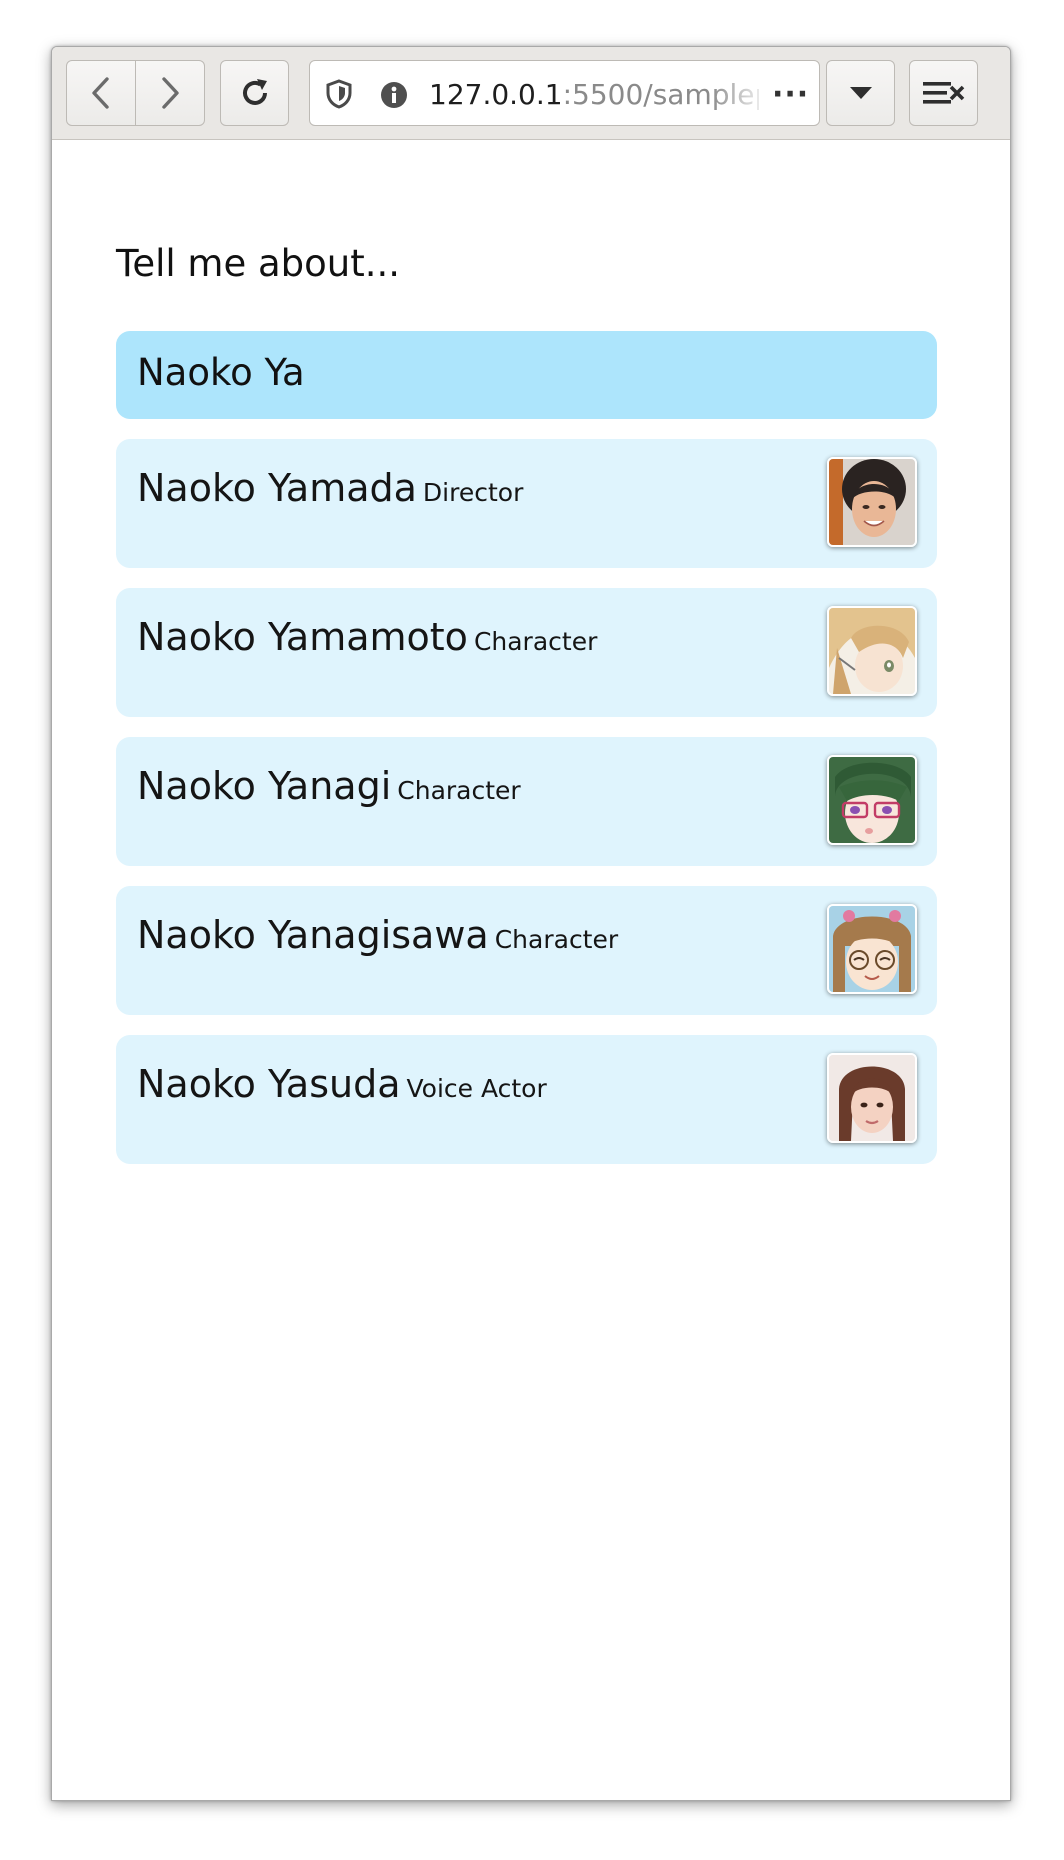 Image resolution: width=1064 pixels, height=1860 pixels. Describe the element at coordinates (394, 95) in the screenshot. I see `info-icon` at that location.